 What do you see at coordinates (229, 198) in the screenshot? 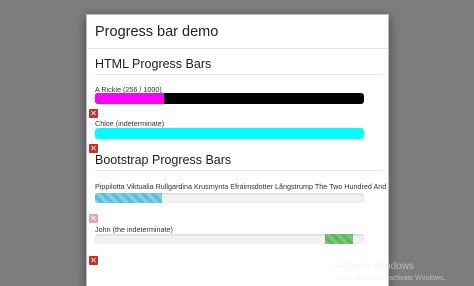
I see `progress-bar-pippilotta` at bounding box center [229, 198].